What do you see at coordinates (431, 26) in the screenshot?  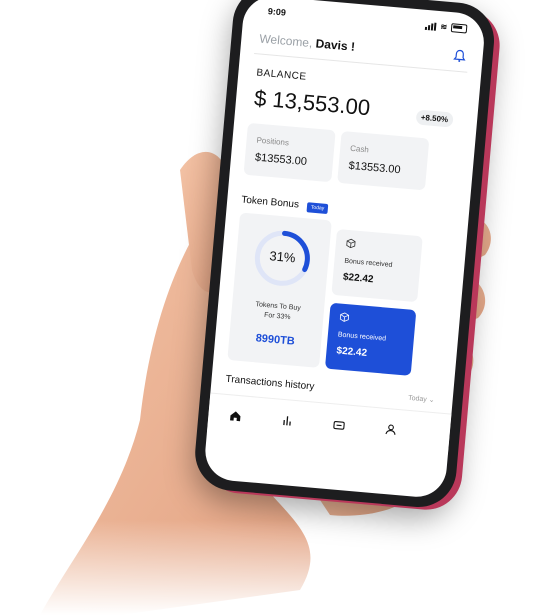 I see `signal-icon` at bounding box center [431, 26].